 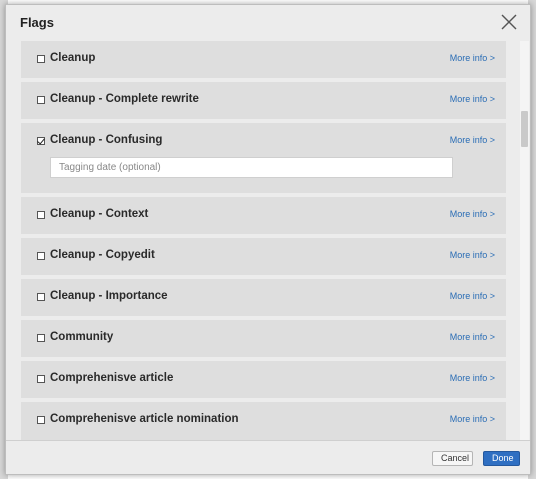 I want to click on flag-label: Cleanup - Complete rewrite, so click(x=124, y=99).